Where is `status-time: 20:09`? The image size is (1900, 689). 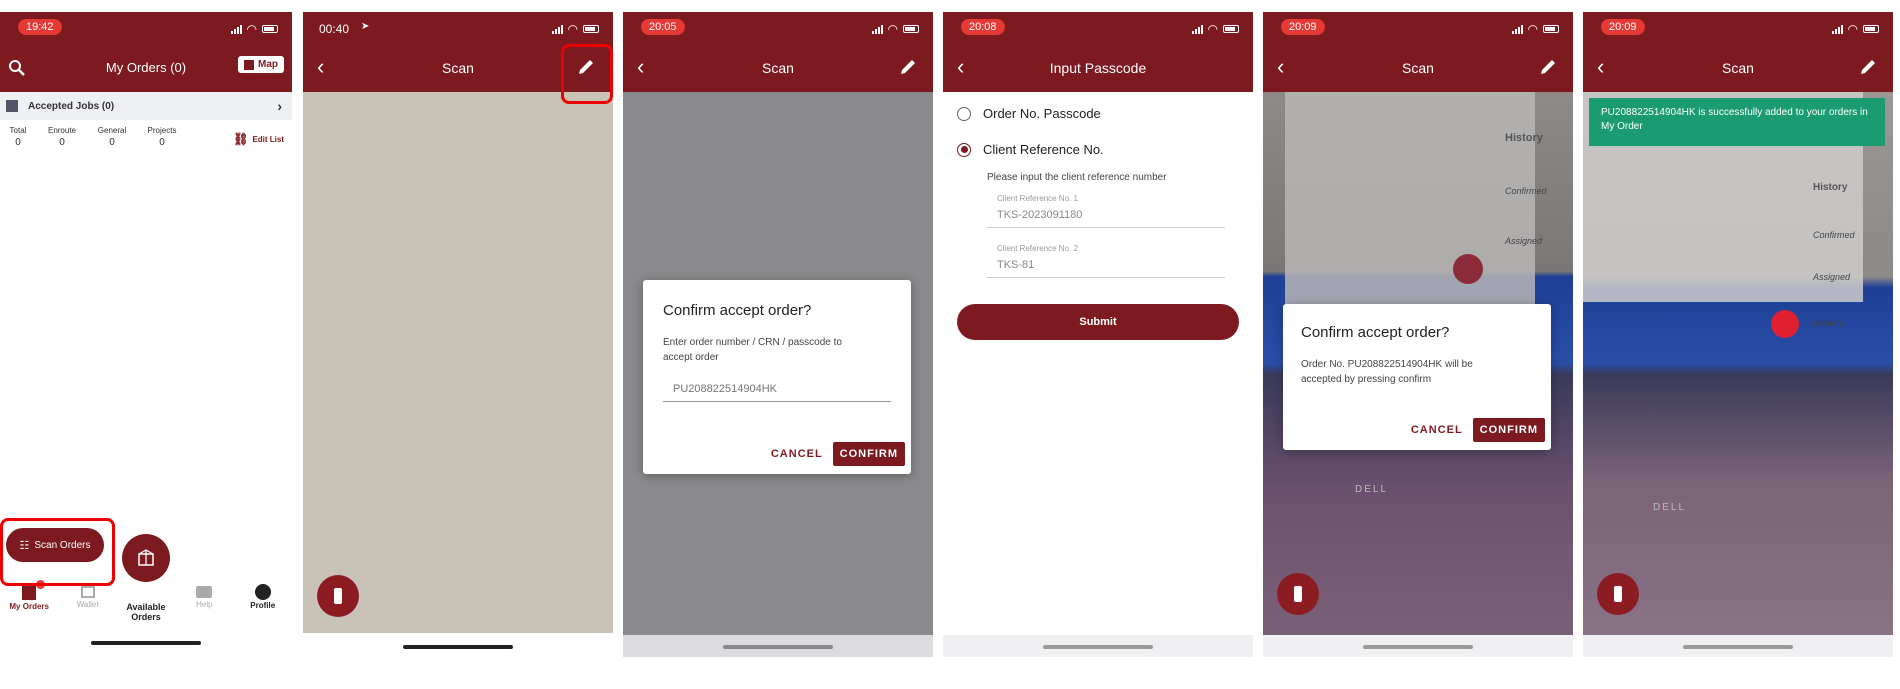 status-time: 20:09 is located at coordinates (1303, 27).